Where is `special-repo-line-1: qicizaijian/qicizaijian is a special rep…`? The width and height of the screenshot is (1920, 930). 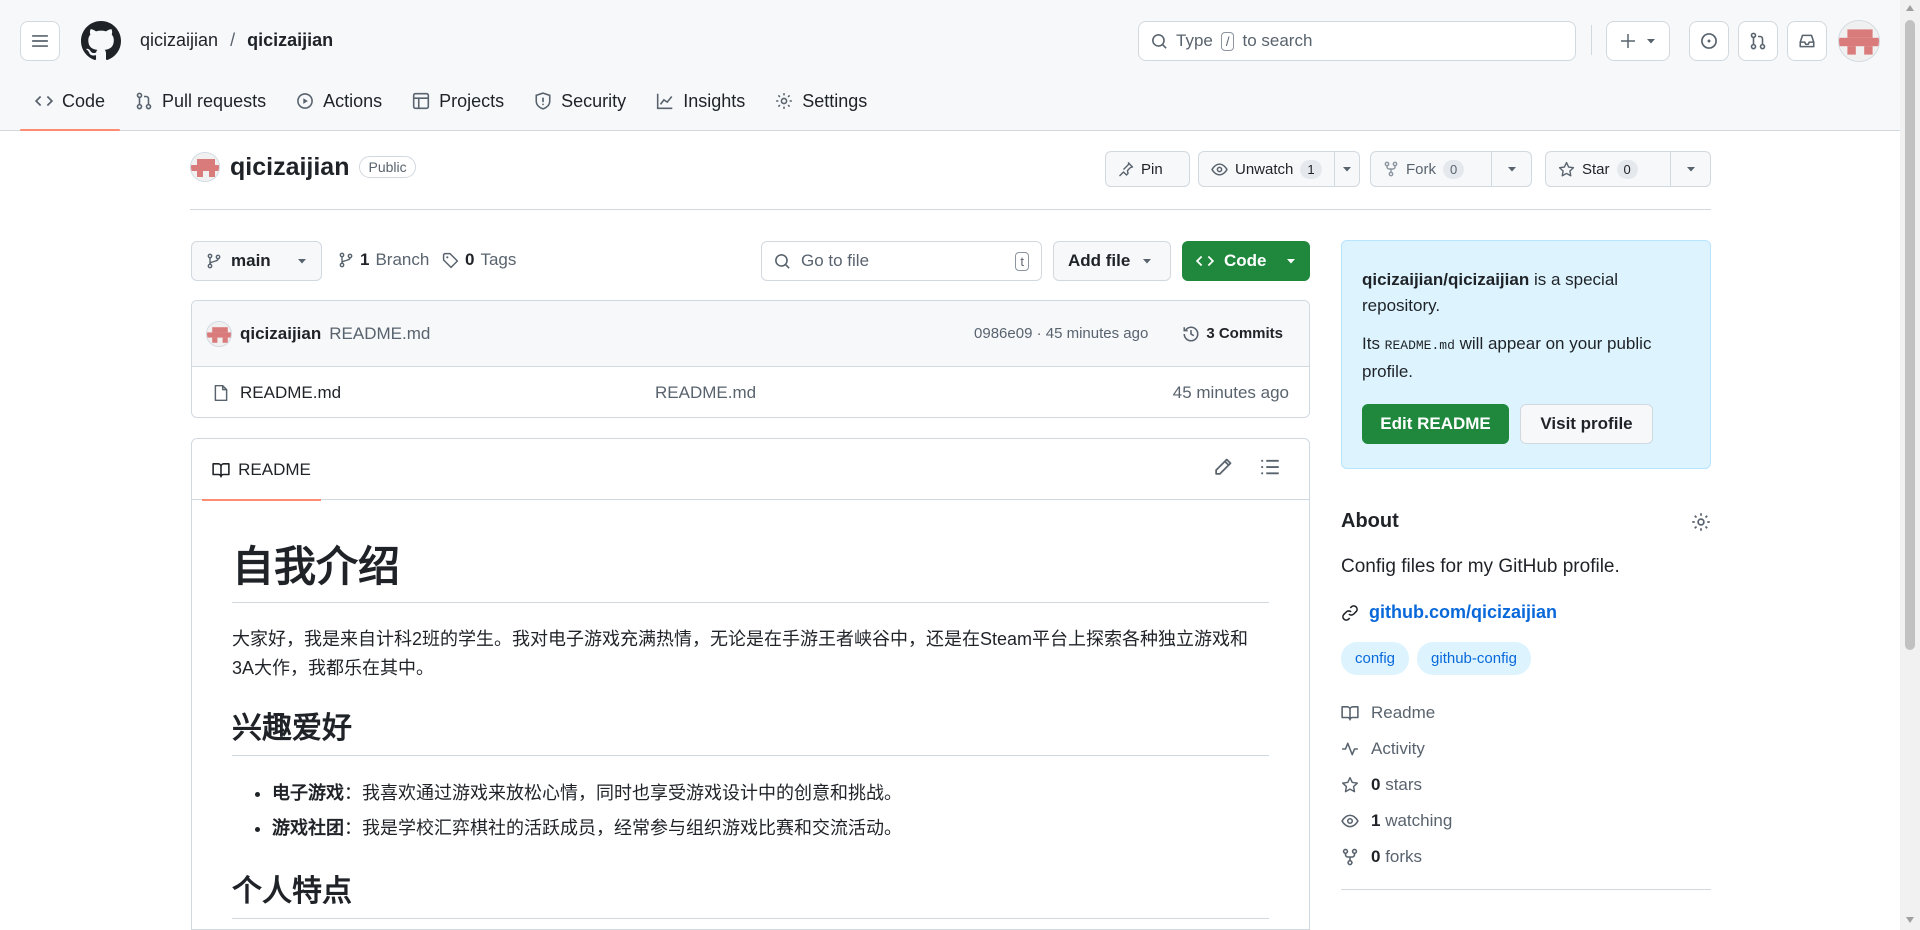
special-repo-line-1: qicizaijian/qicizaijian is a special rep… is located at coordinates (1526, 293).